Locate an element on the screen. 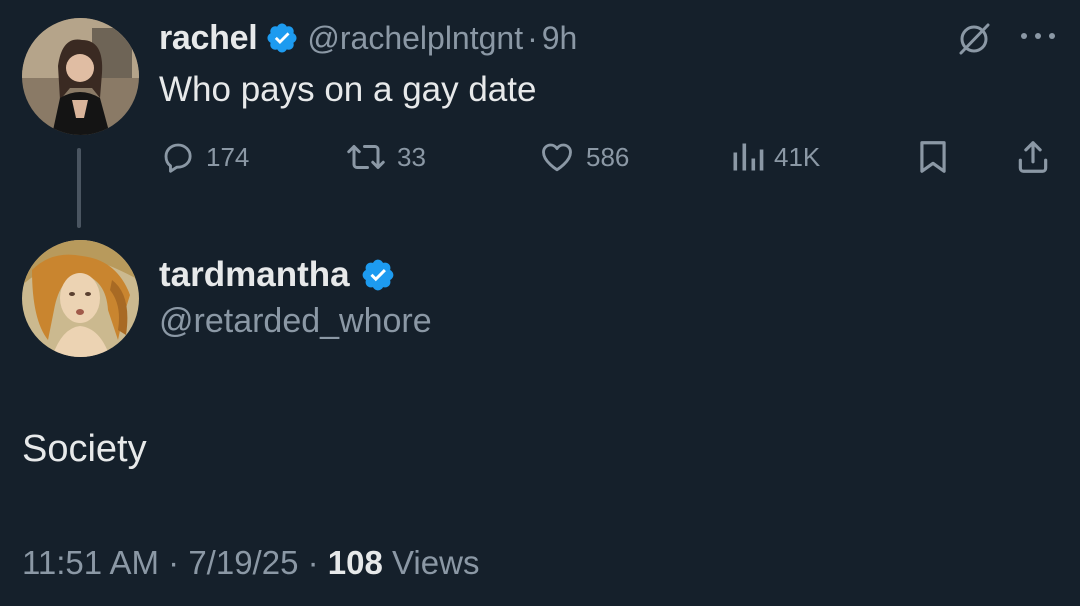  parent-display-name: rachel is located at coordinates (208, 38).